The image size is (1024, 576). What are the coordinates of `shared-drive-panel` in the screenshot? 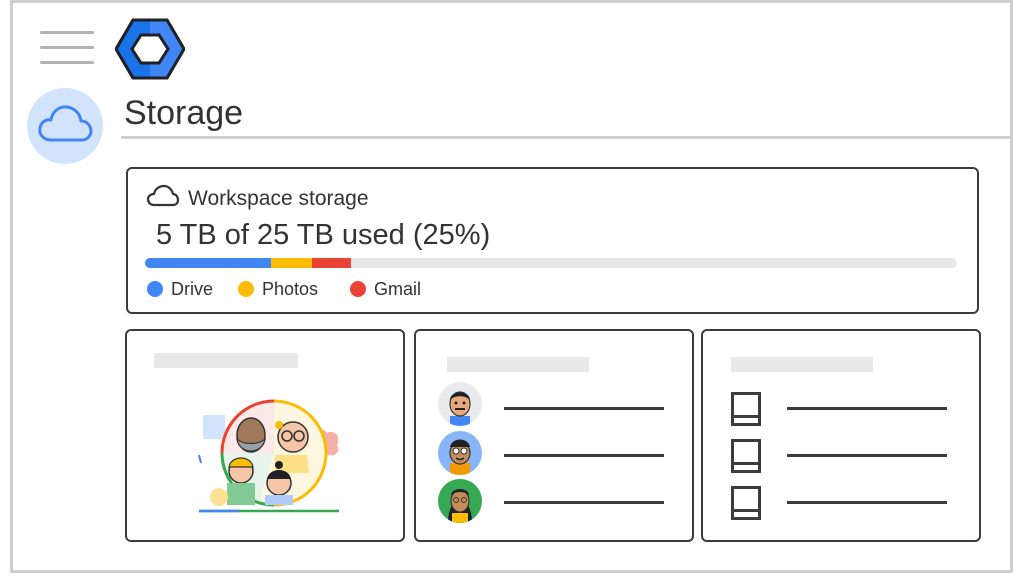 It's located at (265, 435).